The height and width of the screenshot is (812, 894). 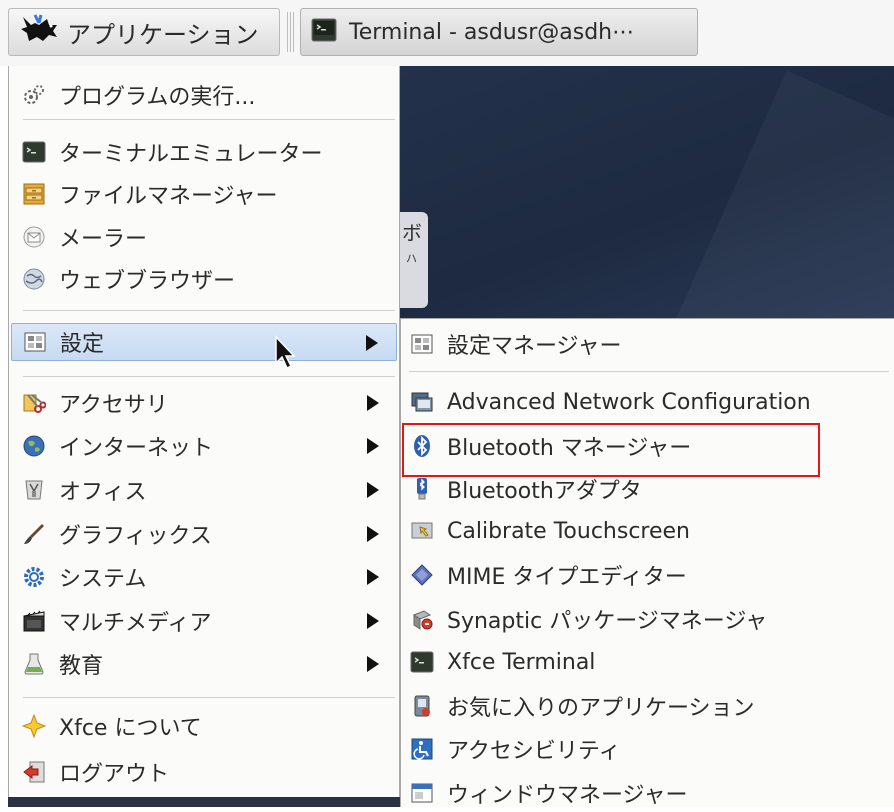 I want to click on applications-menu-label: アプリケーション, so click(x=163, y=34).